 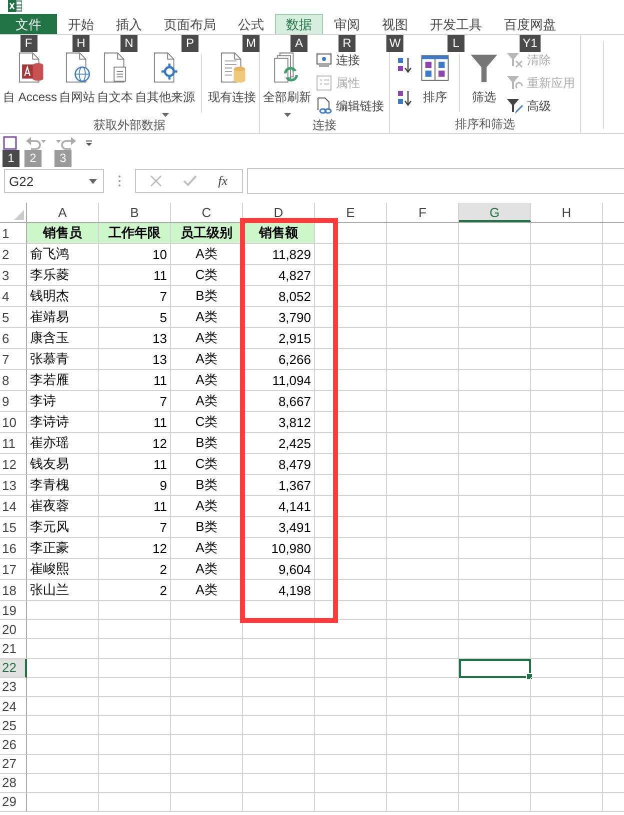 I want to click on table-cell: 2,425, so click(x=279, y=443).